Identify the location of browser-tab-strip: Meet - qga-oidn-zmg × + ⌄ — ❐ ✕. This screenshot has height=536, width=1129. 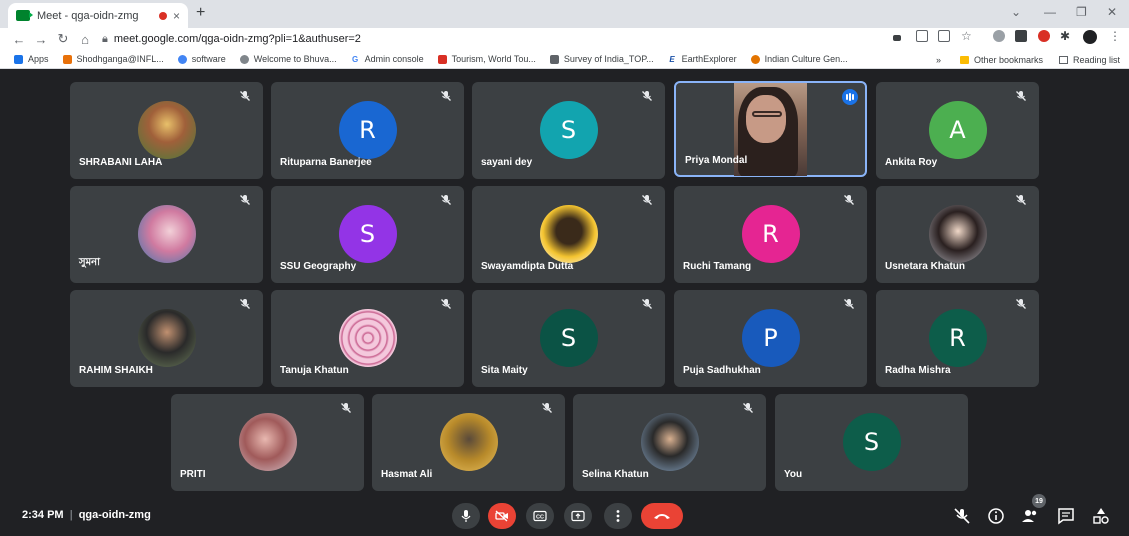
(564, 14).